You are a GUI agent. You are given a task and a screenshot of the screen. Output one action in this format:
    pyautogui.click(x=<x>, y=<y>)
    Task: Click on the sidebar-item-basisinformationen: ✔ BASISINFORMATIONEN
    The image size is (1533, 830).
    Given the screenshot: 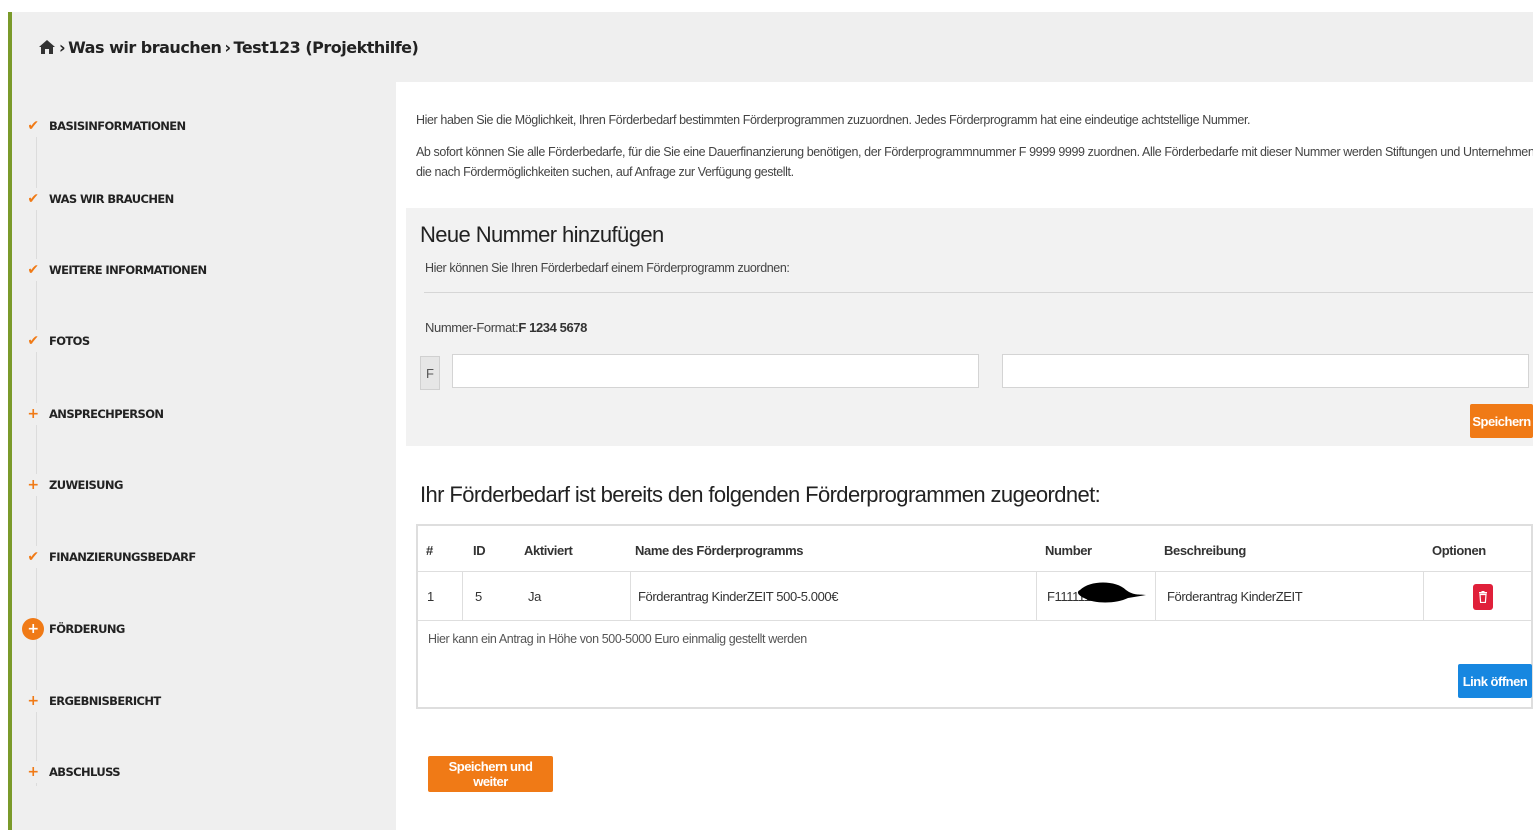 What is the action you would take?
    pyautogui.click(x=104, y=126)
    